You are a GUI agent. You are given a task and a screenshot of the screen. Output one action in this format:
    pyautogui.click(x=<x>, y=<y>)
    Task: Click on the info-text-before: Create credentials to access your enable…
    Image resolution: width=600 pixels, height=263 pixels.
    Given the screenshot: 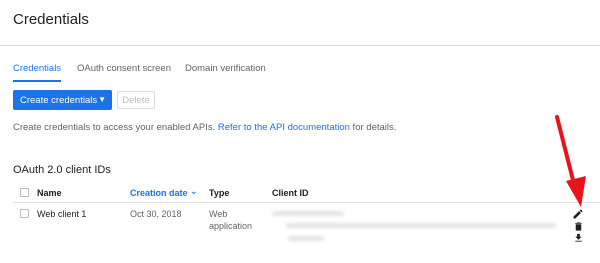 What is the action you would take?
    pyautogui.click(x=115, y=127)
    